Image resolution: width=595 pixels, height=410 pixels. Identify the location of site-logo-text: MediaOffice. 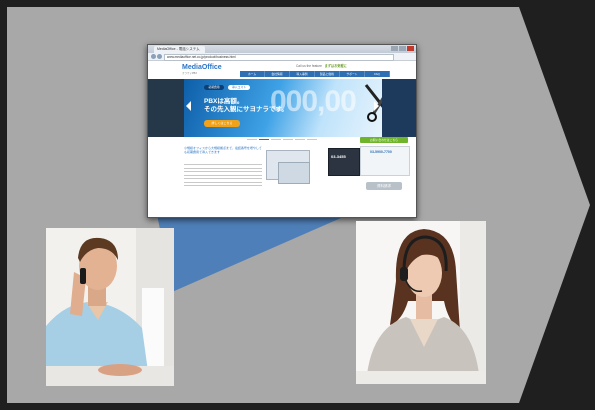
(202, 67).